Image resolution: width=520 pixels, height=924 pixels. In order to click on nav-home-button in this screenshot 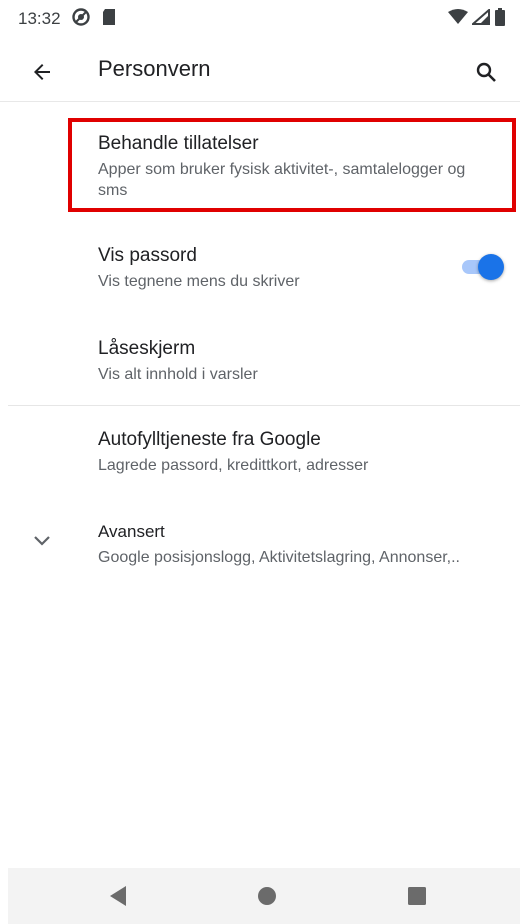, I will do `click(267, 896)`.